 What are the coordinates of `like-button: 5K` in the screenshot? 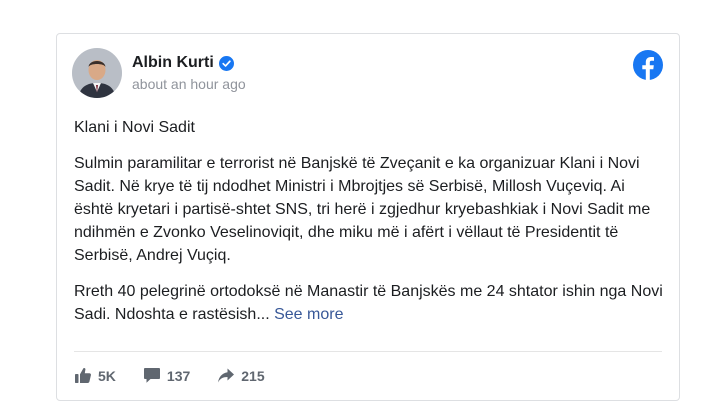 It's located at (95, 375).